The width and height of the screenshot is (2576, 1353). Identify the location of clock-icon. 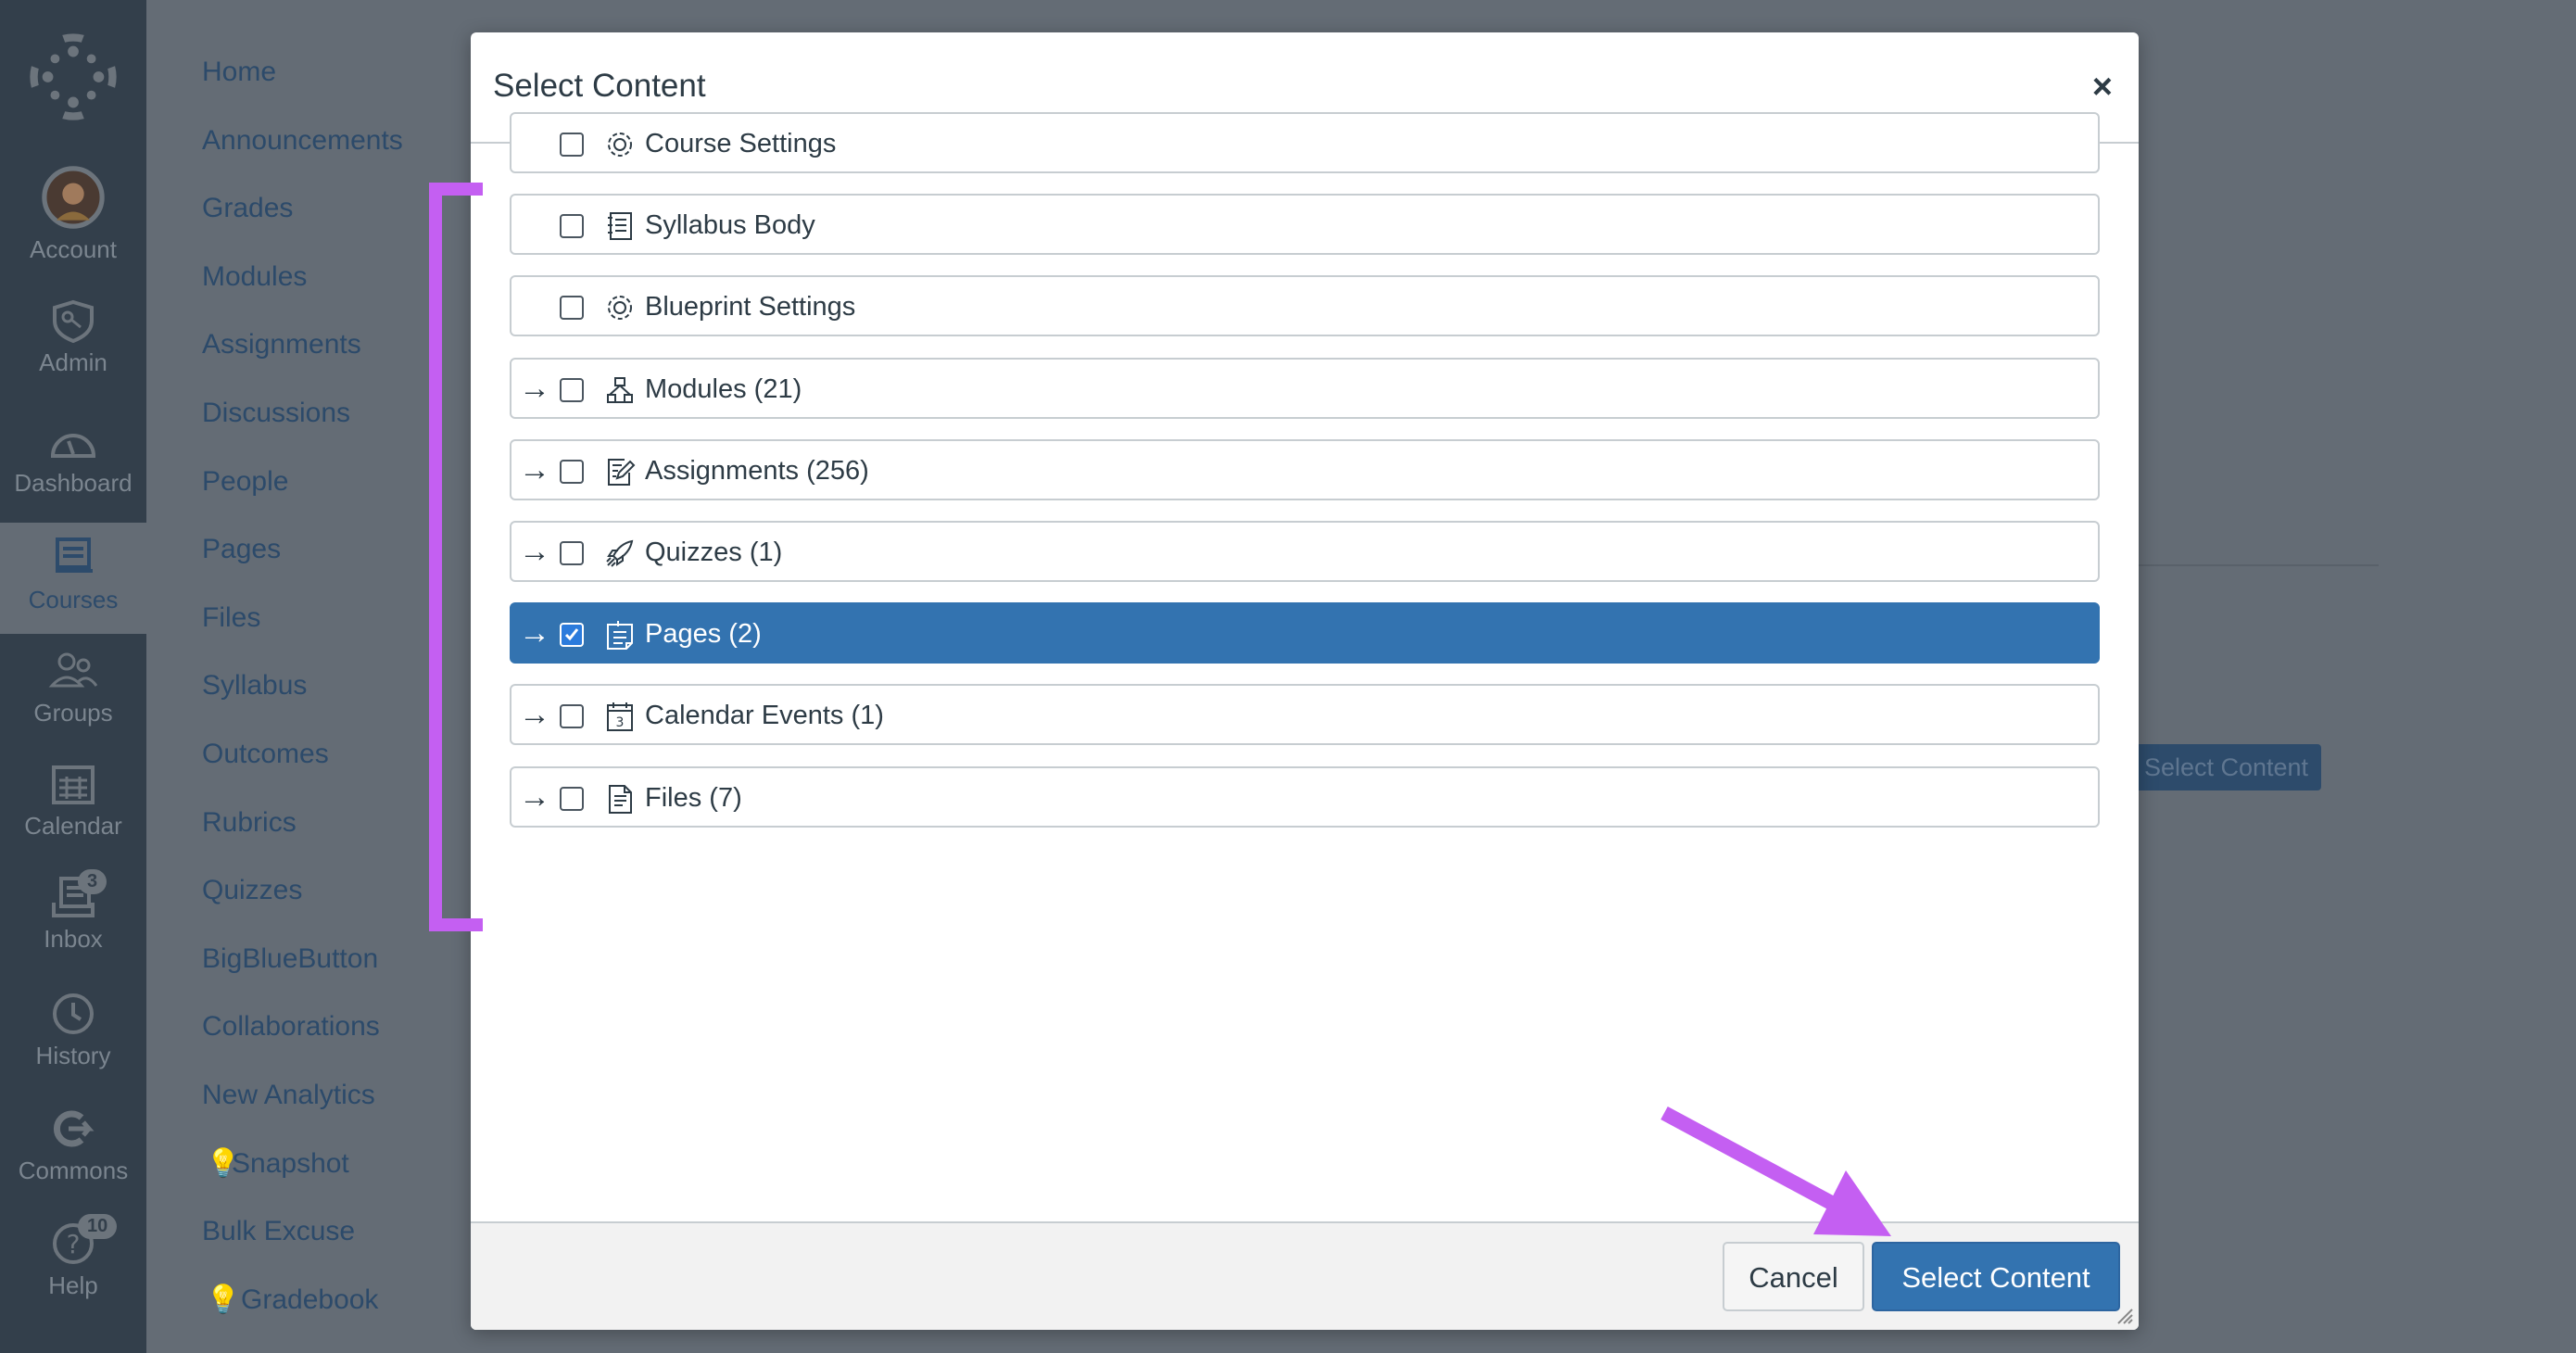
(73, 1014).